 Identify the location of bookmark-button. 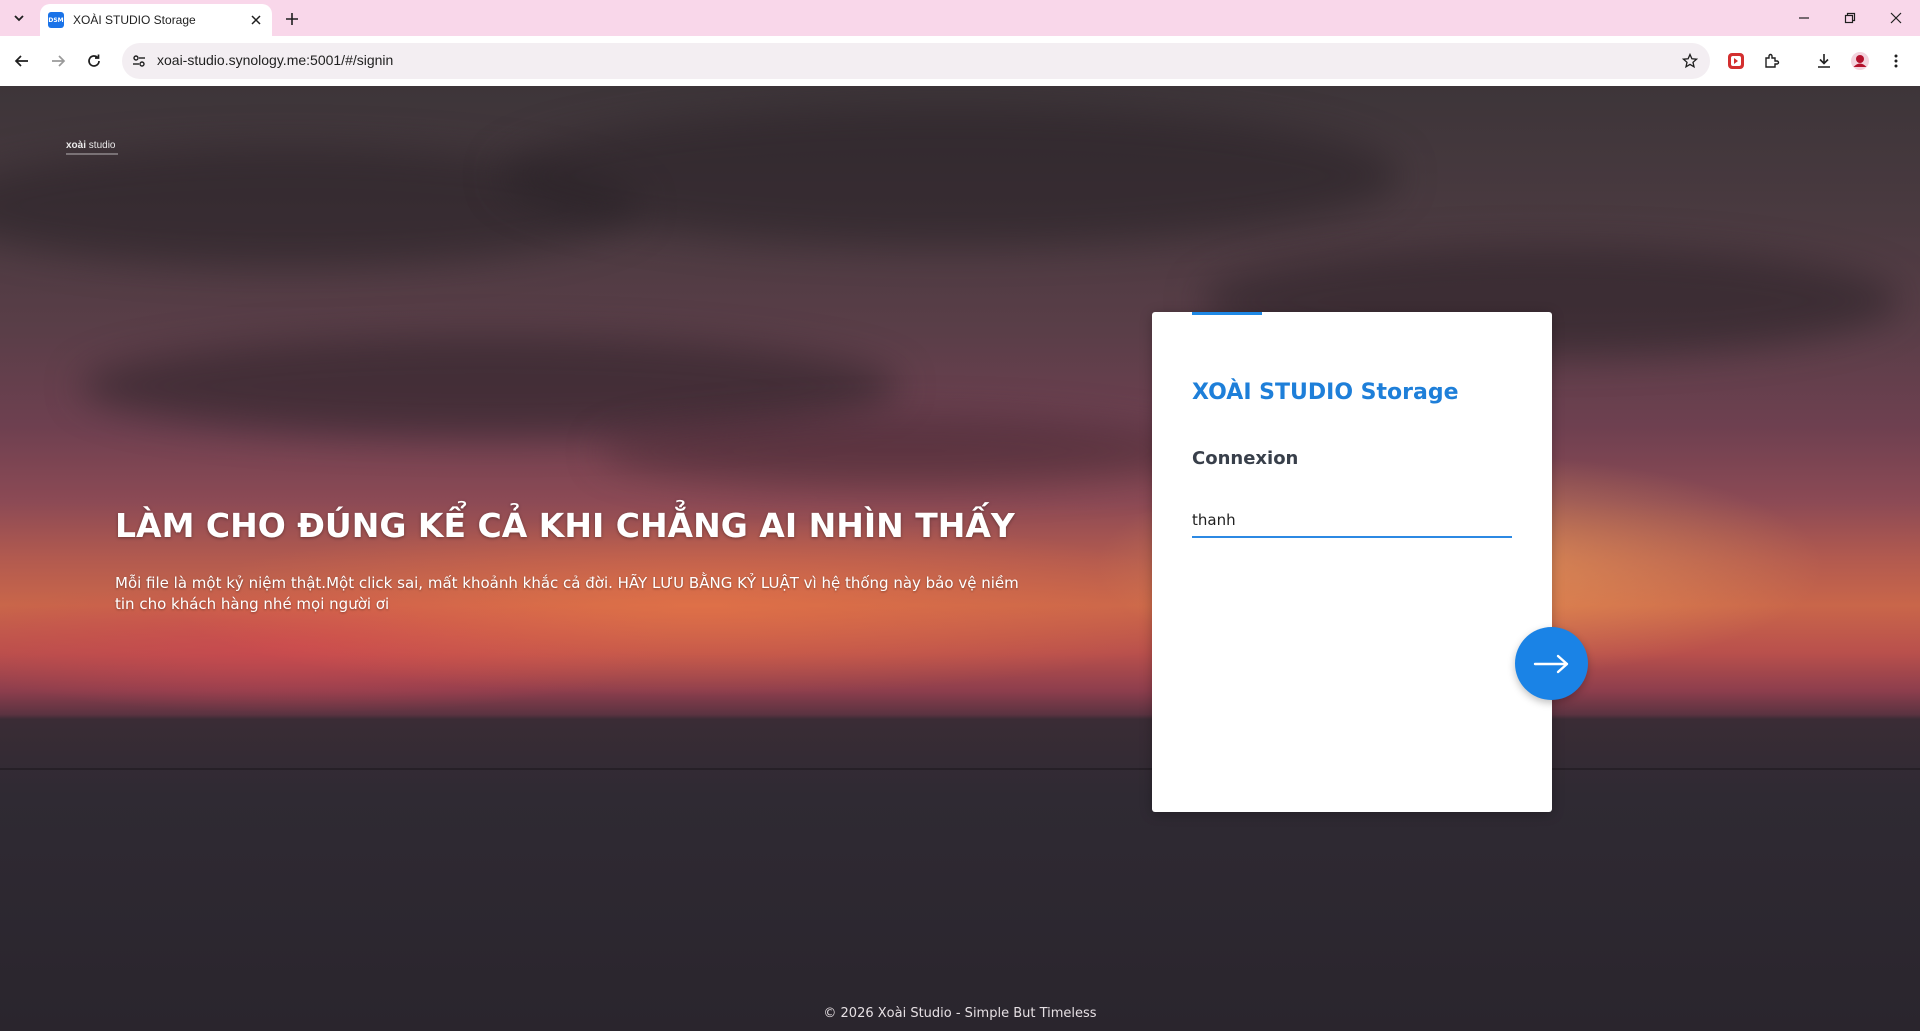
(1690, 61).